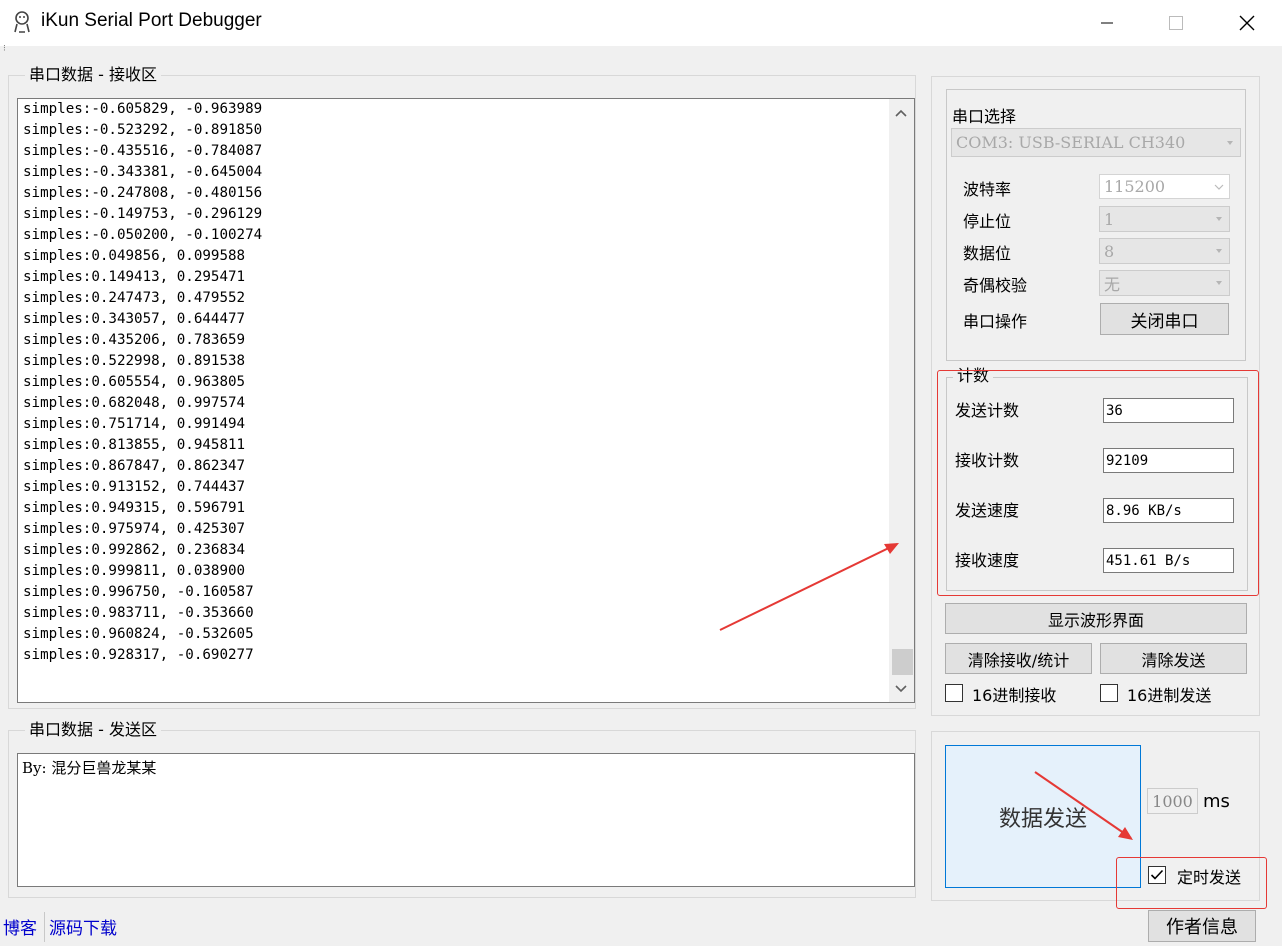 The image size is (1282, 946). Describe the element at coordinates (83, 926) in the screenshot. I see `source-download-link: 源码下载` at that location.